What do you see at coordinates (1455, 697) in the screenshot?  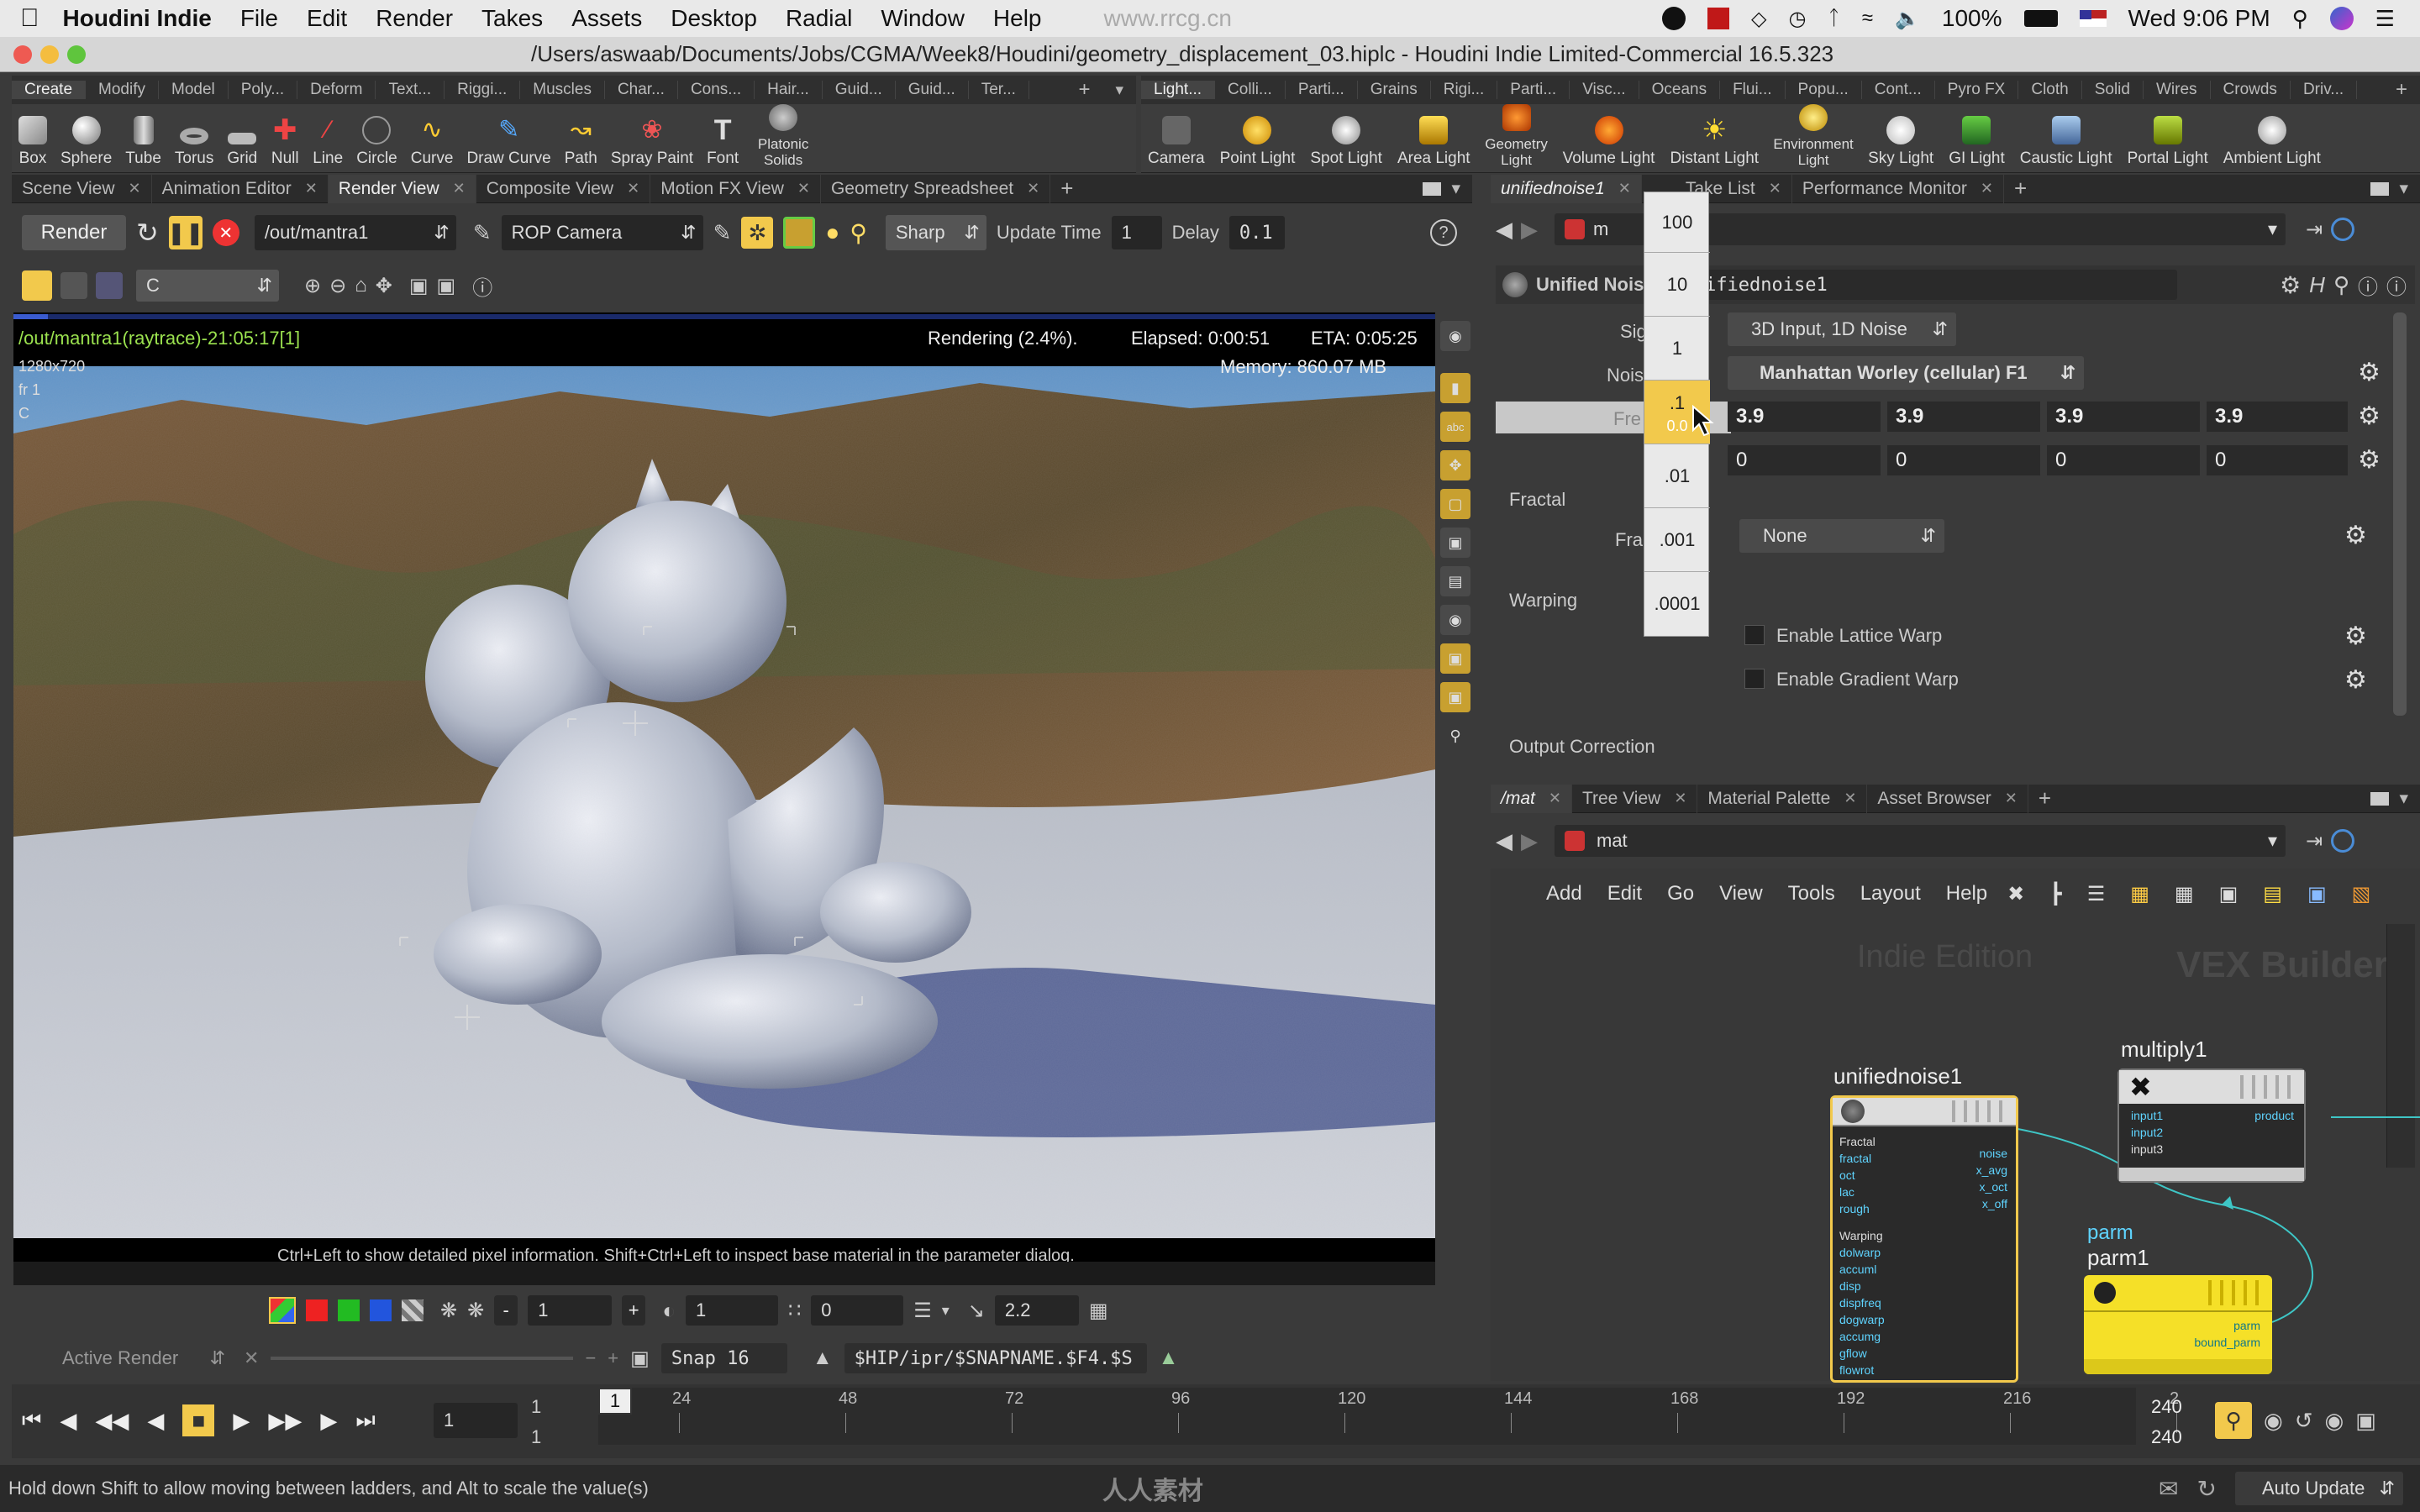 I see `region-toggle-icon: ▣` at bounding box center [1455, 697].